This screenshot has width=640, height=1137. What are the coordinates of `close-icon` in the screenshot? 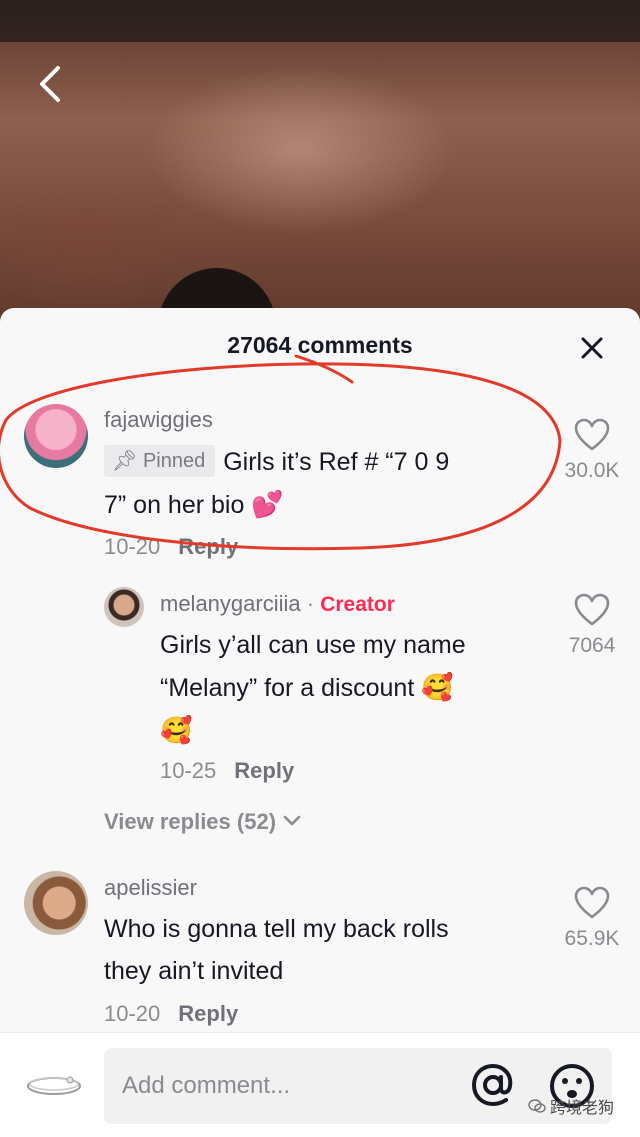 It's located at (592, 348).